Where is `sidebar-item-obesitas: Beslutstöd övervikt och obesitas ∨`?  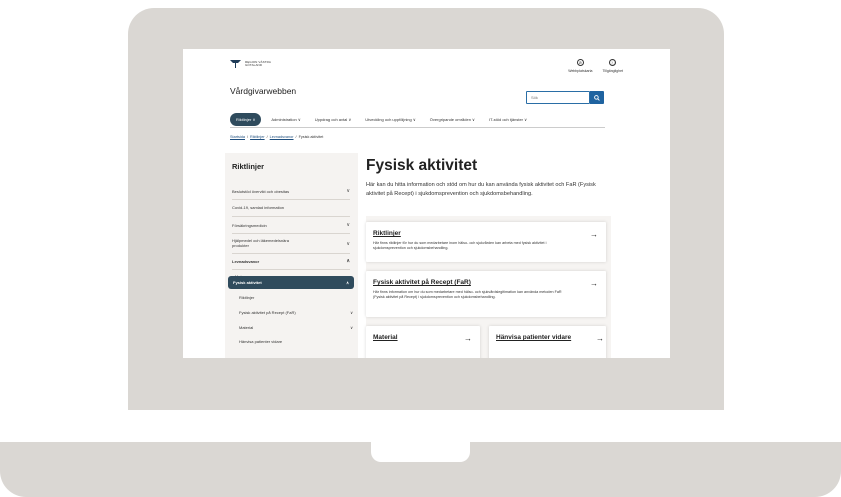 sidebar-item-obesitas: Beslutstöd övervikt och obesitas ∨ is located at coordinates (291, 191).